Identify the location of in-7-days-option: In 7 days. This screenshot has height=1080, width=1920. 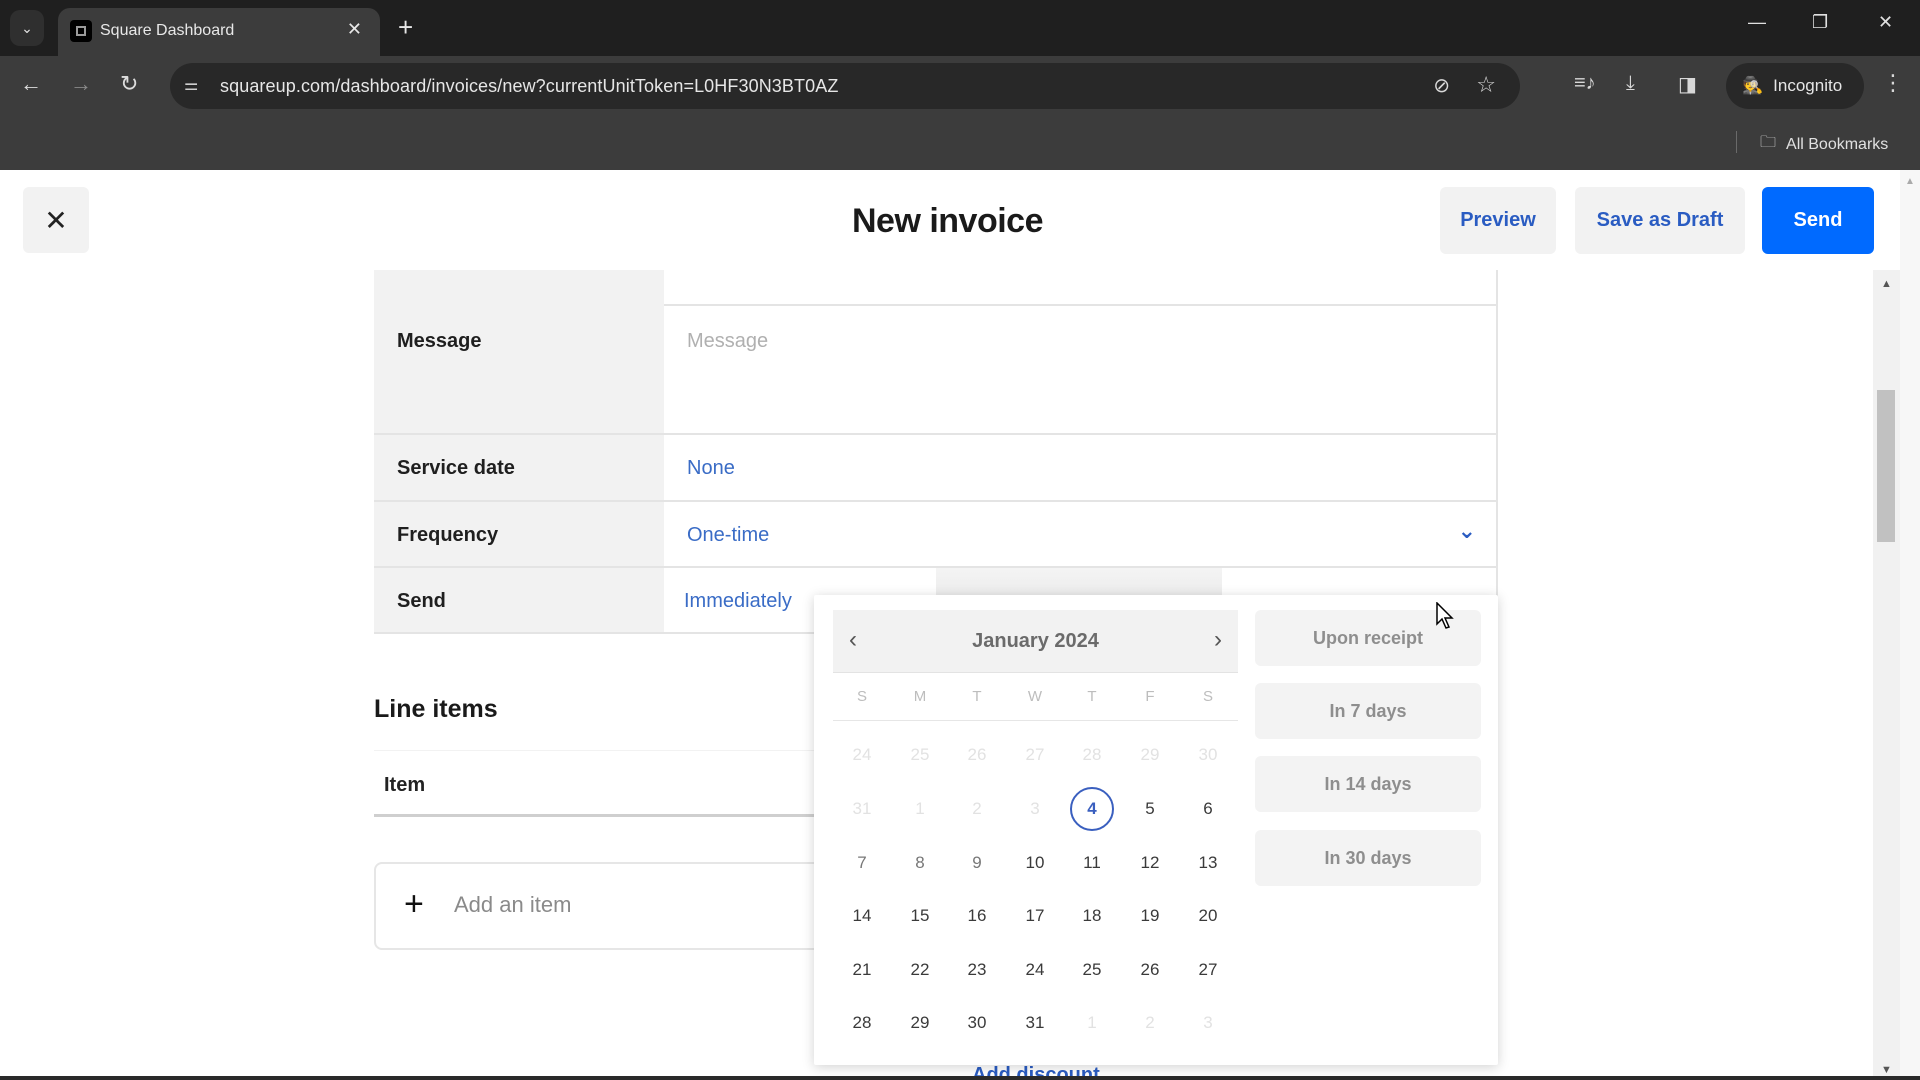
(1368, 711).